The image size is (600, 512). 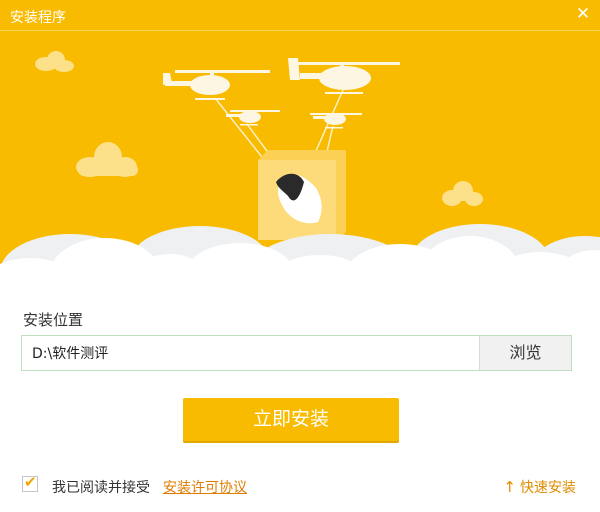 I want to click on agree-label: 我已阅读并接受, so click(x=101, y=488).